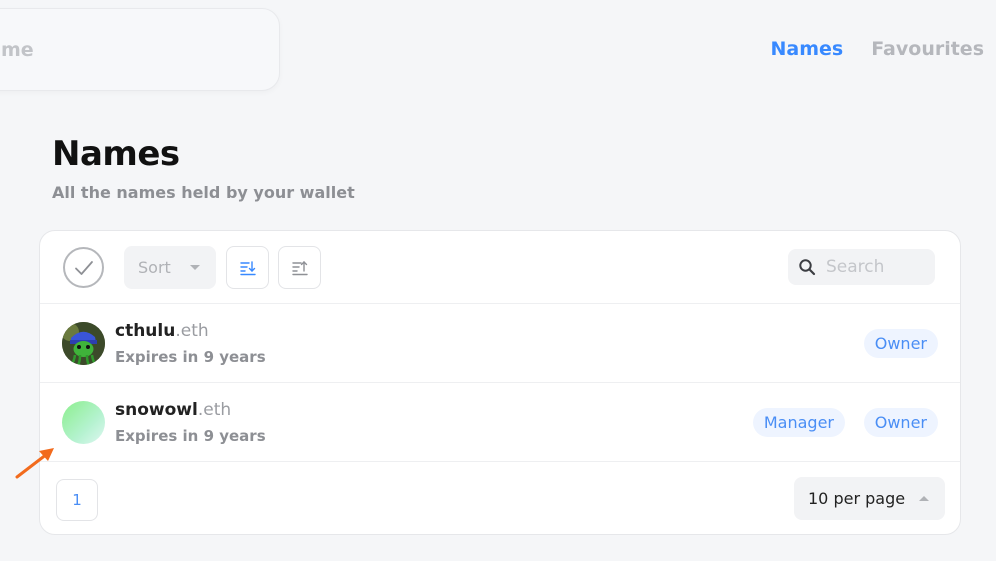  Describe the element at coordinates (154, 267) in the screenshot. I see `sort-select-label: Sort` at that location.